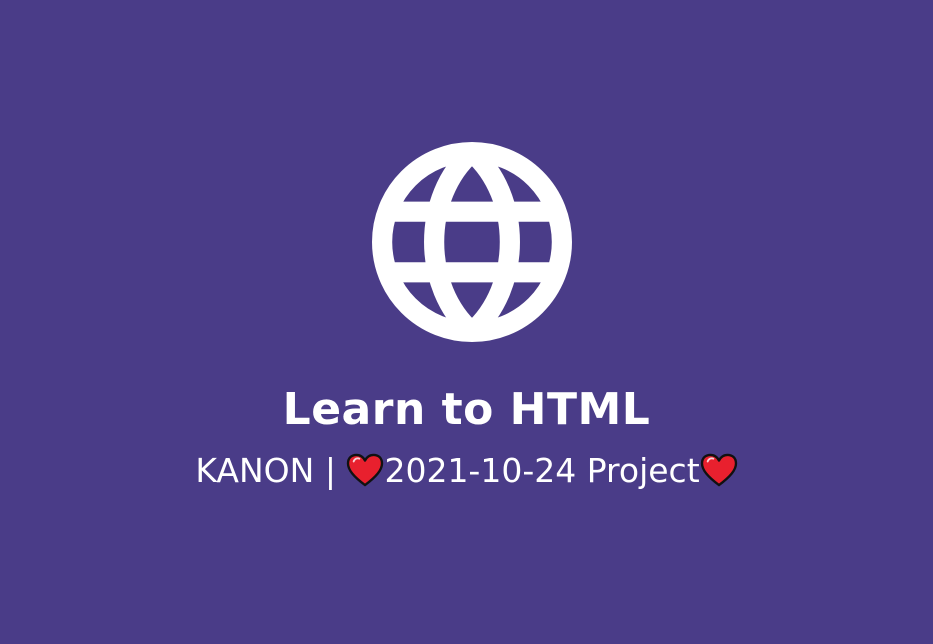 Image resolution: width=933 pixels, height=644 pixels. I want to click on page-title: Learn to HTML, so click(466, 409).